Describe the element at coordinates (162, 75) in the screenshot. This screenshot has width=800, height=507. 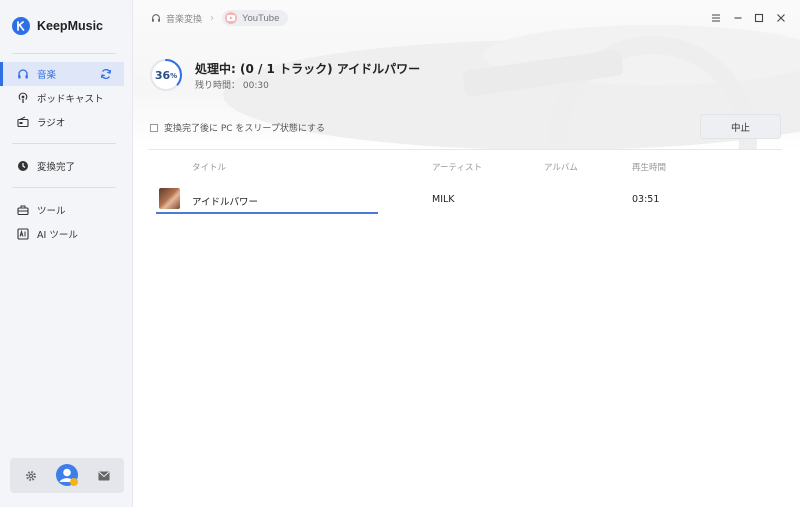
I see `progress-number: 36` at that location.